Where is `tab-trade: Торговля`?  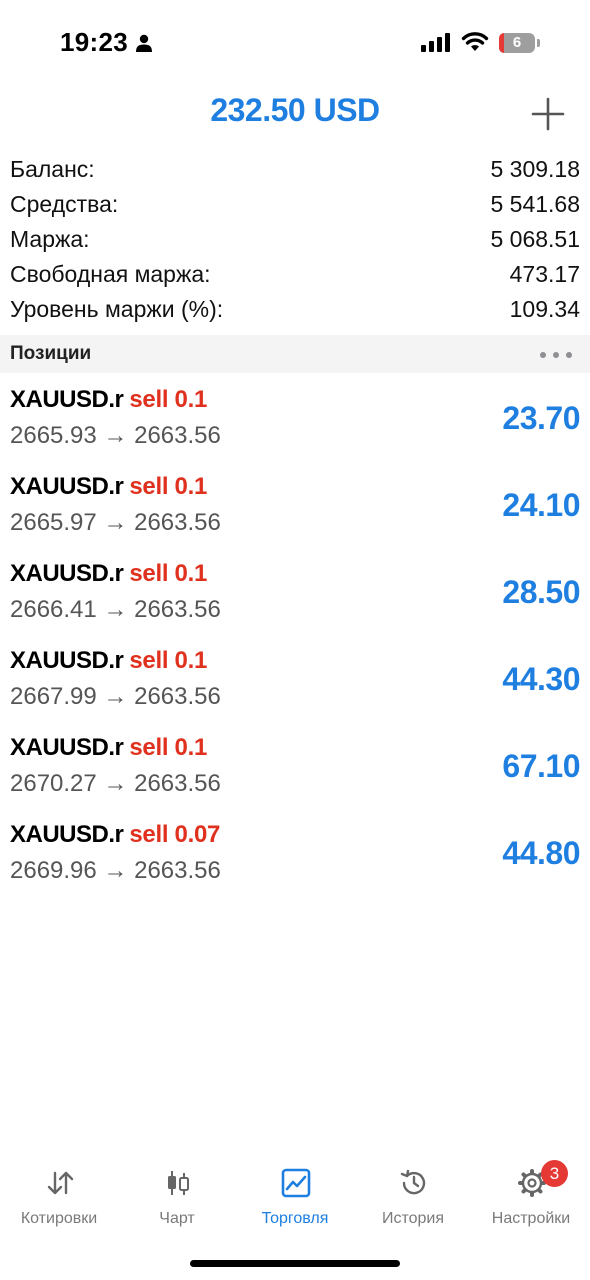
tab-trade: Торговля is located at coordinates (295, 1195).